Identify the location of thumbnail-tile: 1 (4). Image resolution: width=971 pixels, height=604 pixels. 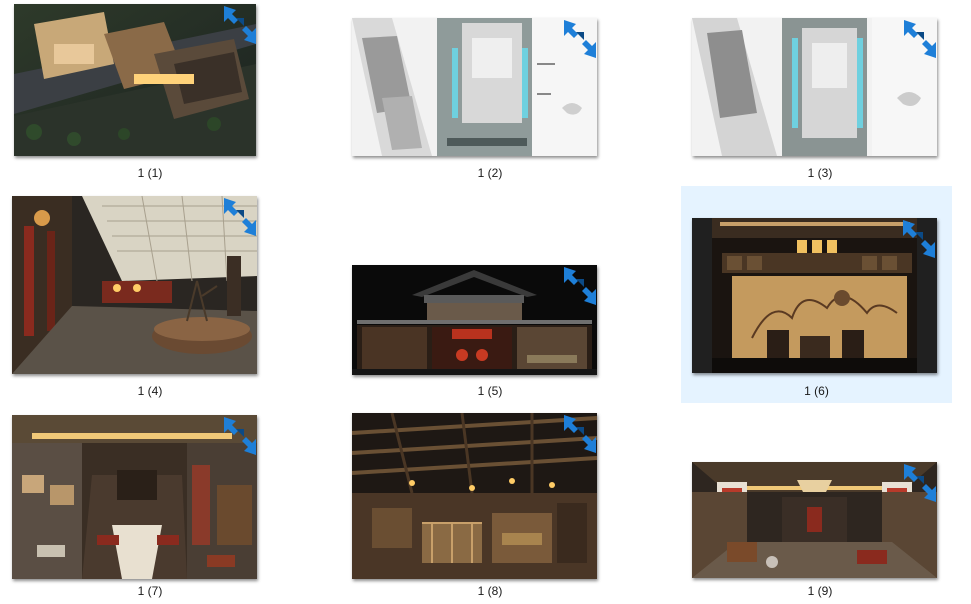
(150, 297).